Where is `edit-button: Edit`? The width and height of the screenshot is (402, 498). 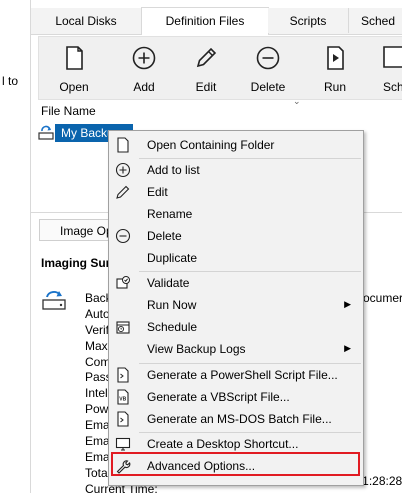 edit-button: Edit is located at coordinates (206, 68).